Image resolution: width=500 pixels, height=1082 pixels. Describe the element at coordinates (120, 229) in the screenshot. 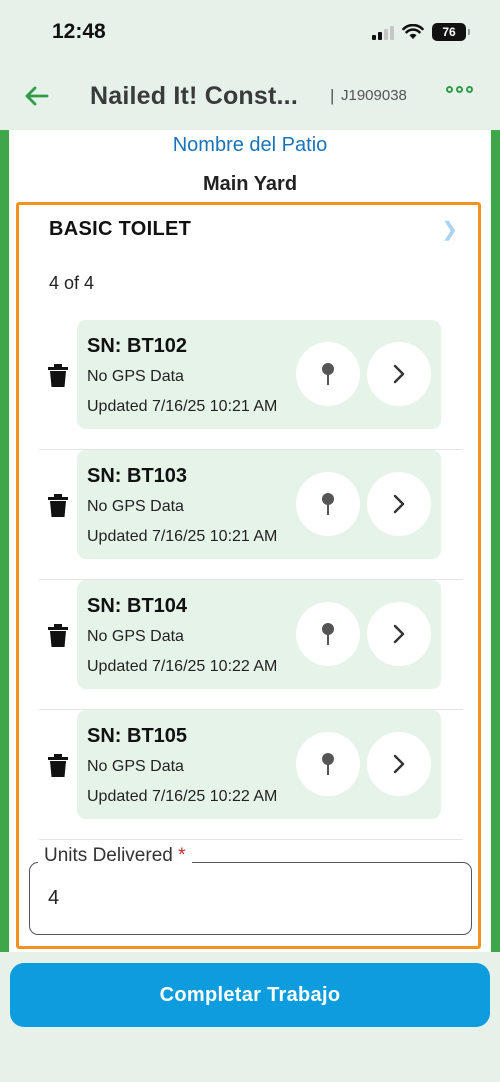

I see `section-title: BASIC TOILET` at that location.